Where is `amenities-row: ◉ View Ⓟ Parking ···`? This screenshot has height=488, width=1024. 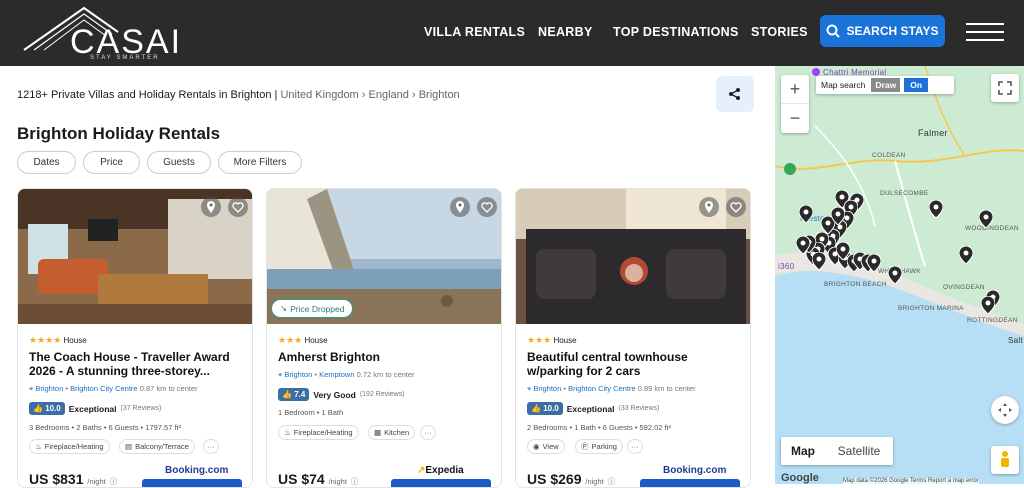 amenities-row: ◉ View Ⓟ Parking ··· is located at coordinates (637, 447).